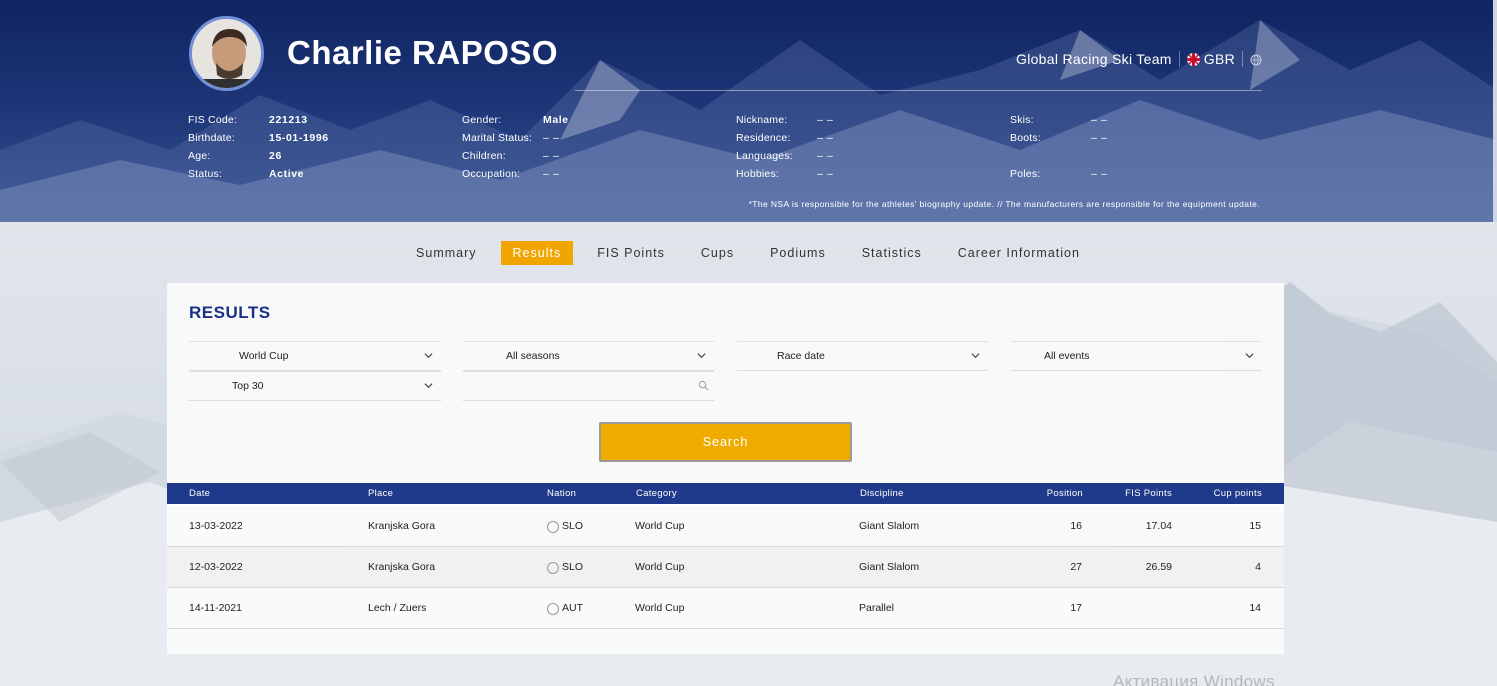 Image resolution: width=1497 pixels, height=686 pixels. Describe the element at coordinates (1065, 493) in the screenshot. I see `col-position: Position` at that location.